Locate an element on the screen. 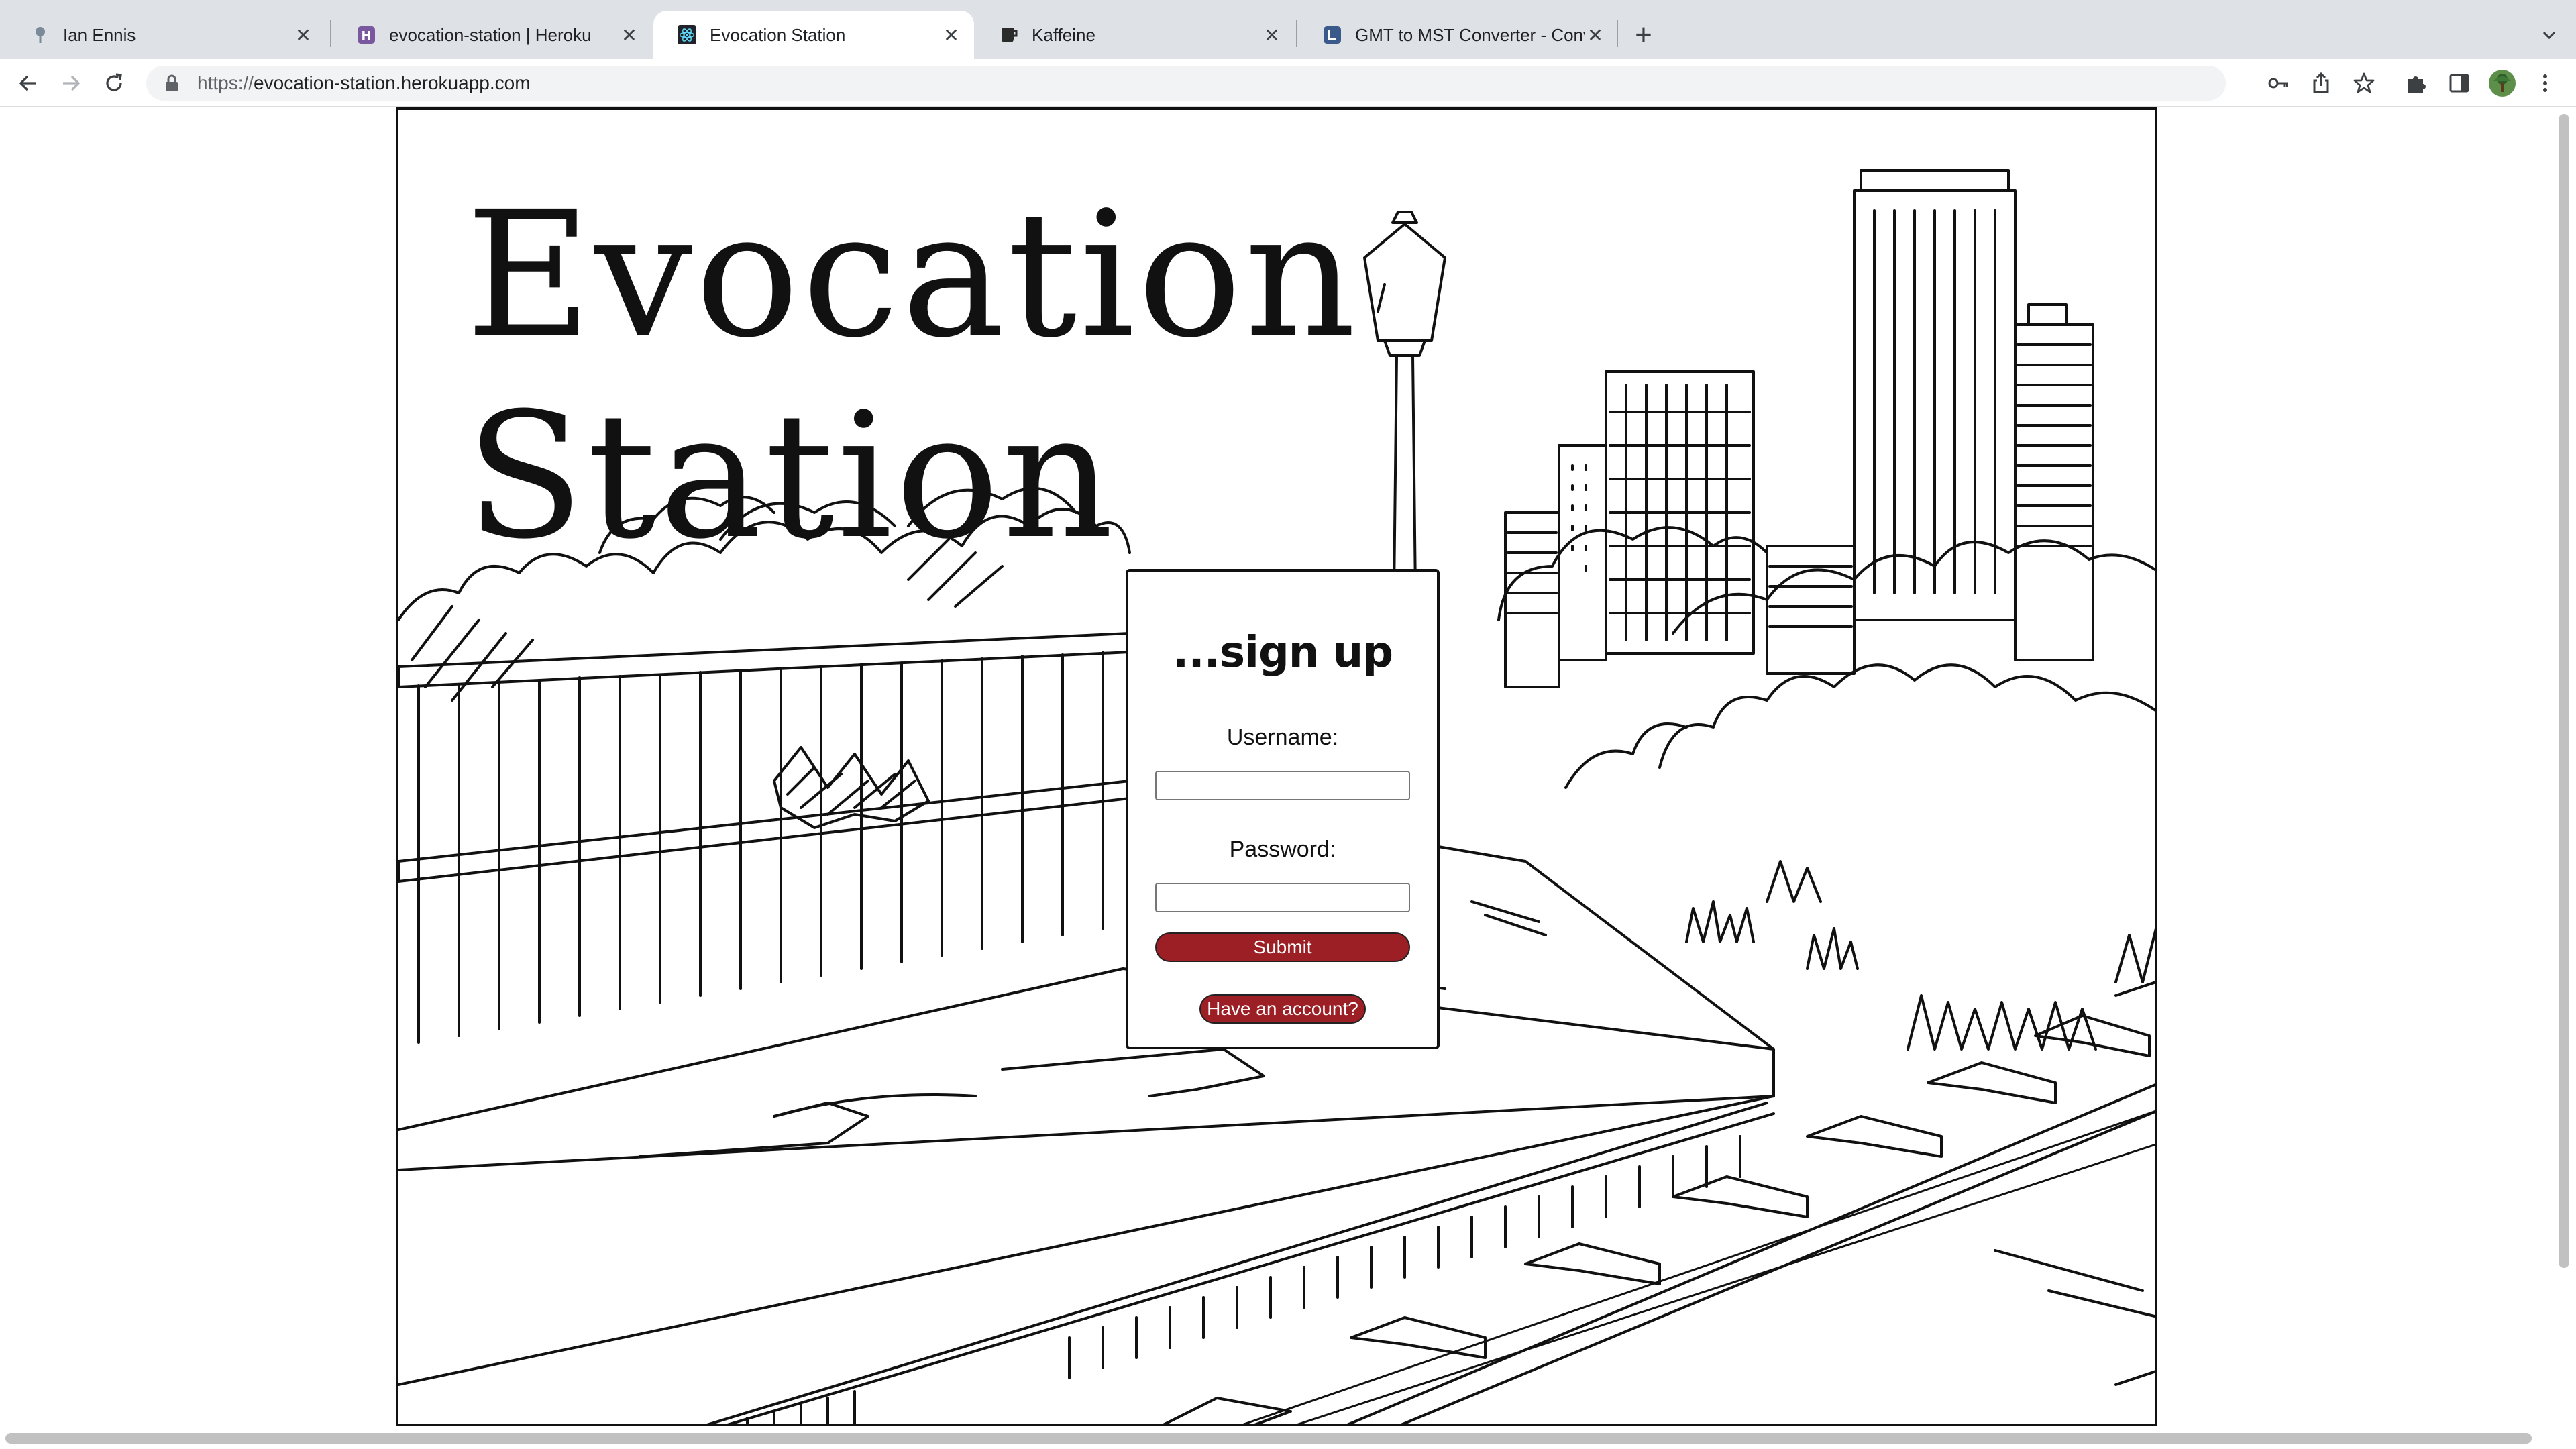 This screenshot has width=2576, height=1449. arrow-right-icon is located at coordinates (71, 83).